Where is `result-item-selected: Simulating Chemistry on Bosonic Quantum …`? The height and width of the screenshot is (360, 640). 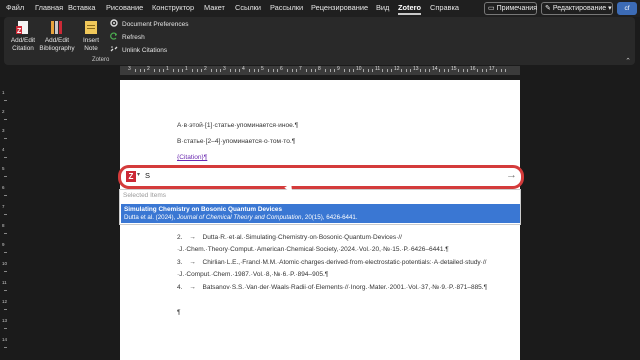
result-item-selected: Simulating Chemistry on Bosonic Quantum … is located at coordinates (320, 213).